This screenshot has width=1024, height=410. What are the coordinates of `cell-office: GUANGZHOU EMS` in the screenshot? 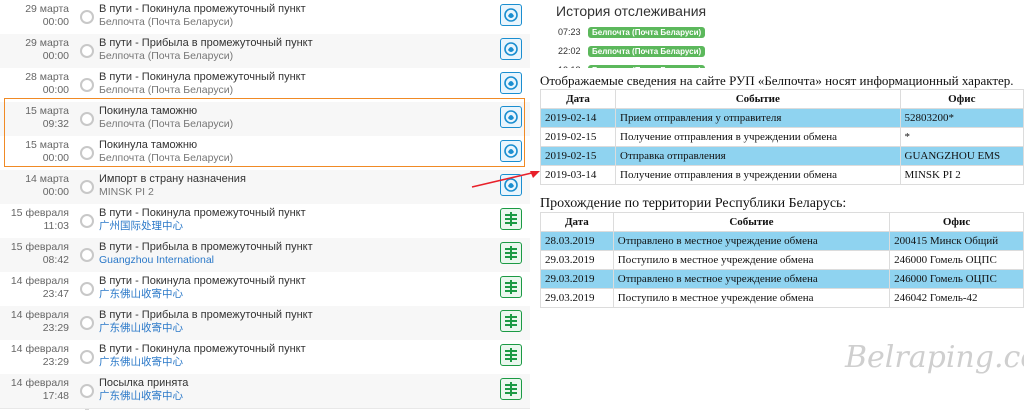 It's located at (961, 156).